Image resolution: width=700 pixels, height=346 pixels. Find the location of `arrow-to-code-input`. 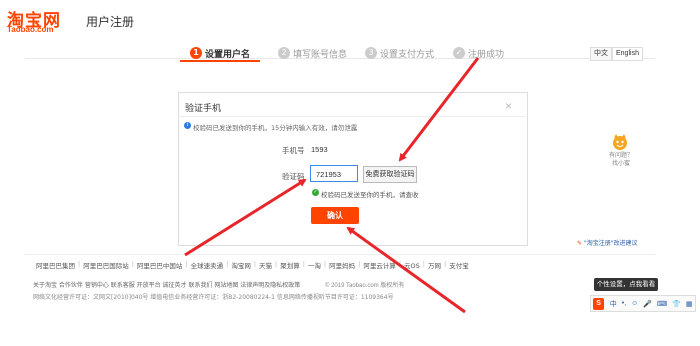

arrow-to-code-input is located at coordinates (245, 217).